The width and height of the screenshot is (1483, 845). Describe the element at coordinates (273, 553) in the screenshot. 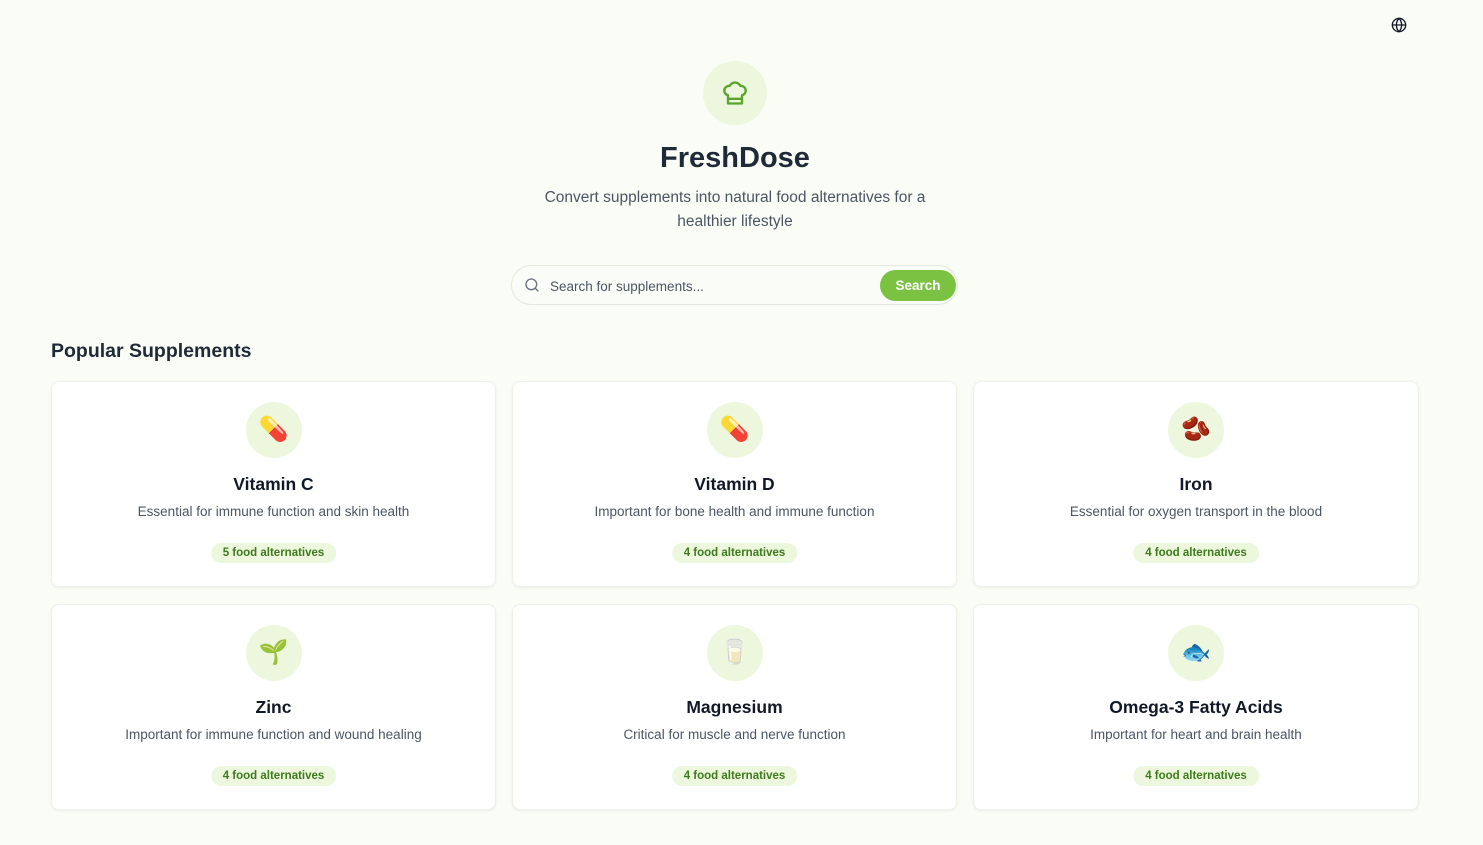

I see `alternatives-badge: 5 food alternatives` at that location.